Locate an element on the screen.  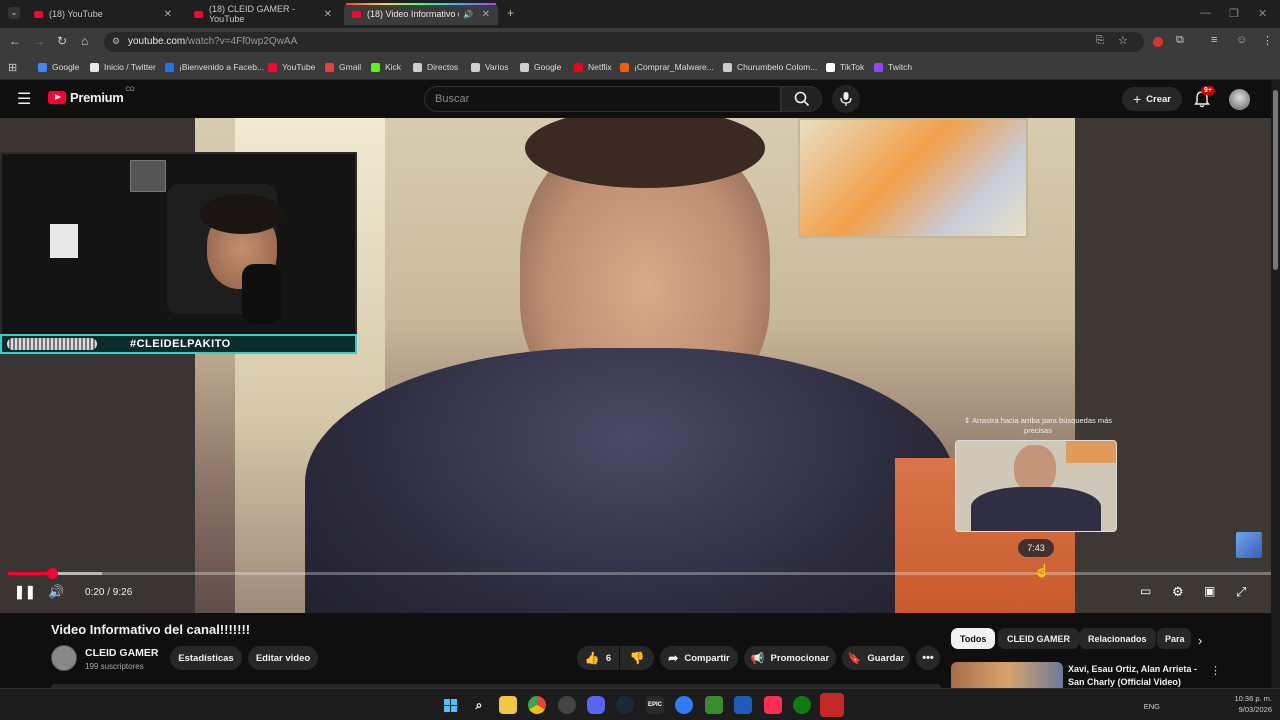
chevron-right-icon: › is located at coordinates (1200, 640).